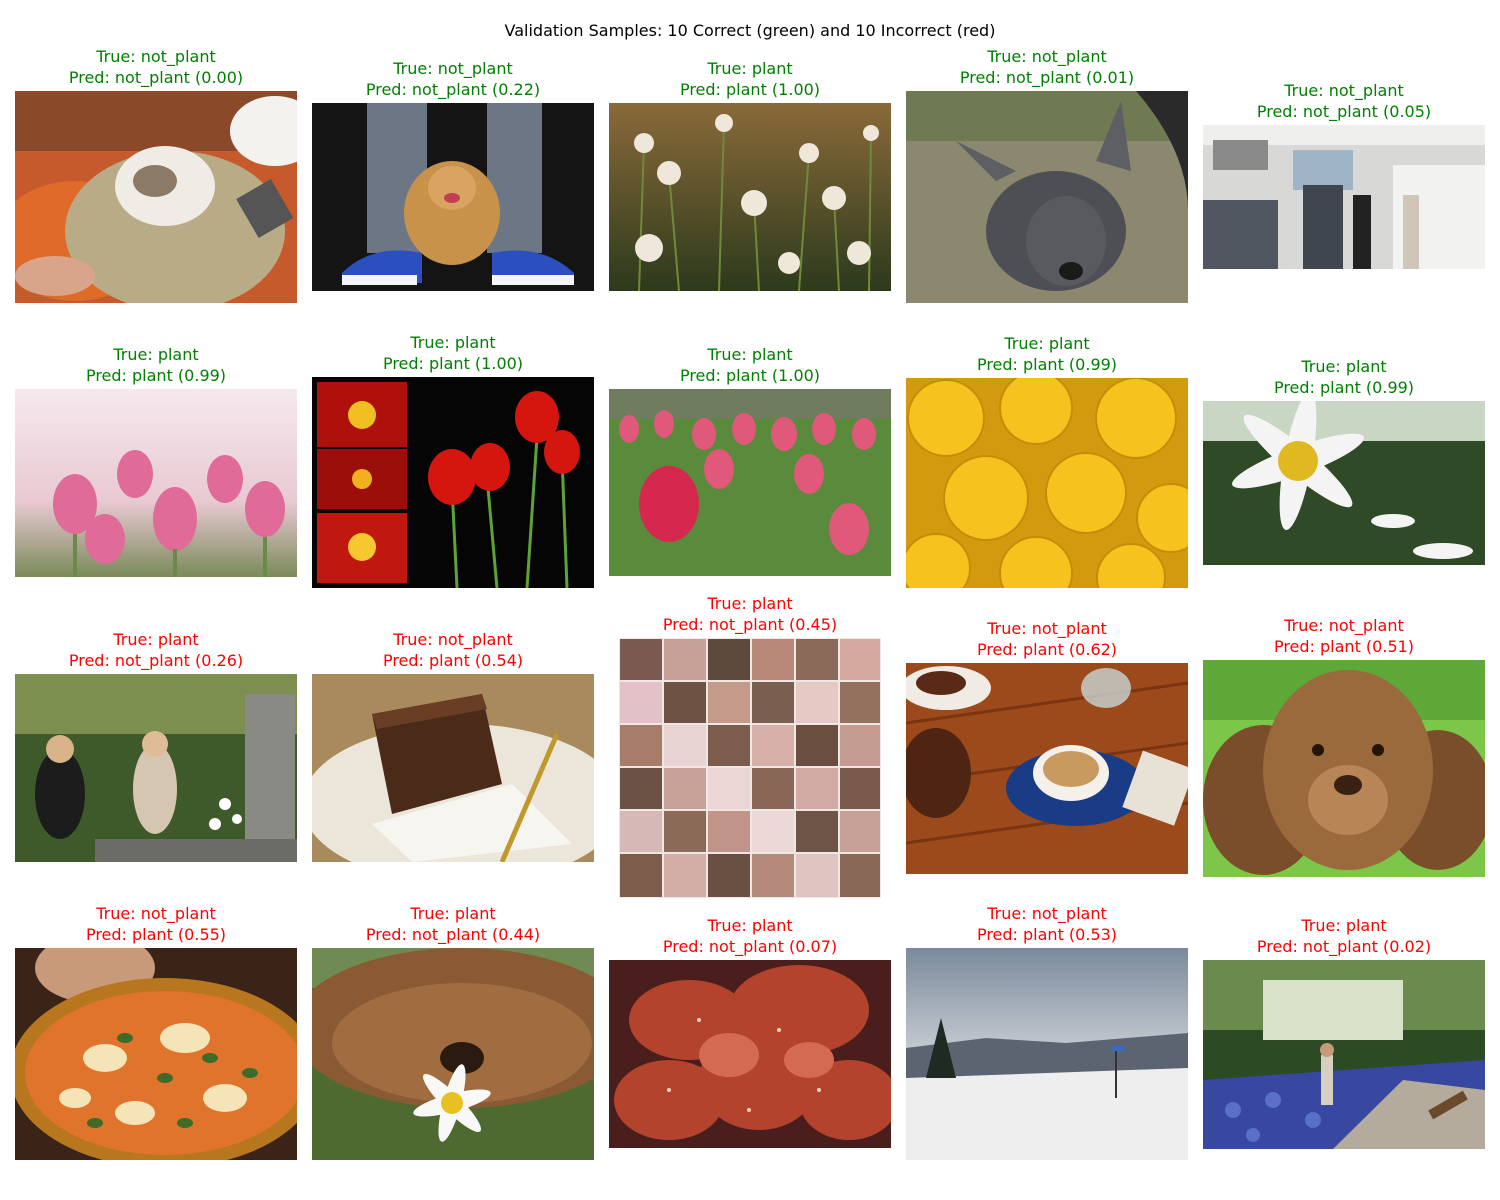 This screenshot has width=1500, height=1200. Describe the element at coordinates (156, 660) in the screenshot. I see `pred-label: Pred: not_plant (0.26)` at that location.